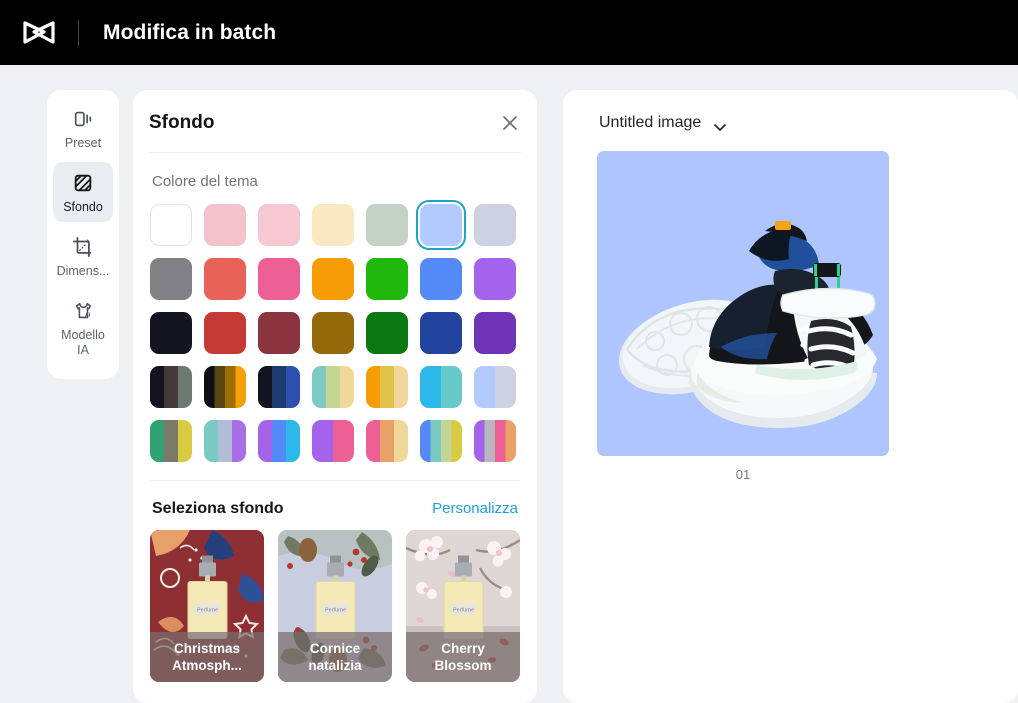 The height and width of the screenshot is (703, 1018). What do you see at coordinates (83, 119) in the screenshot?
I see `preset-icon` at bounding box center [83, 119].